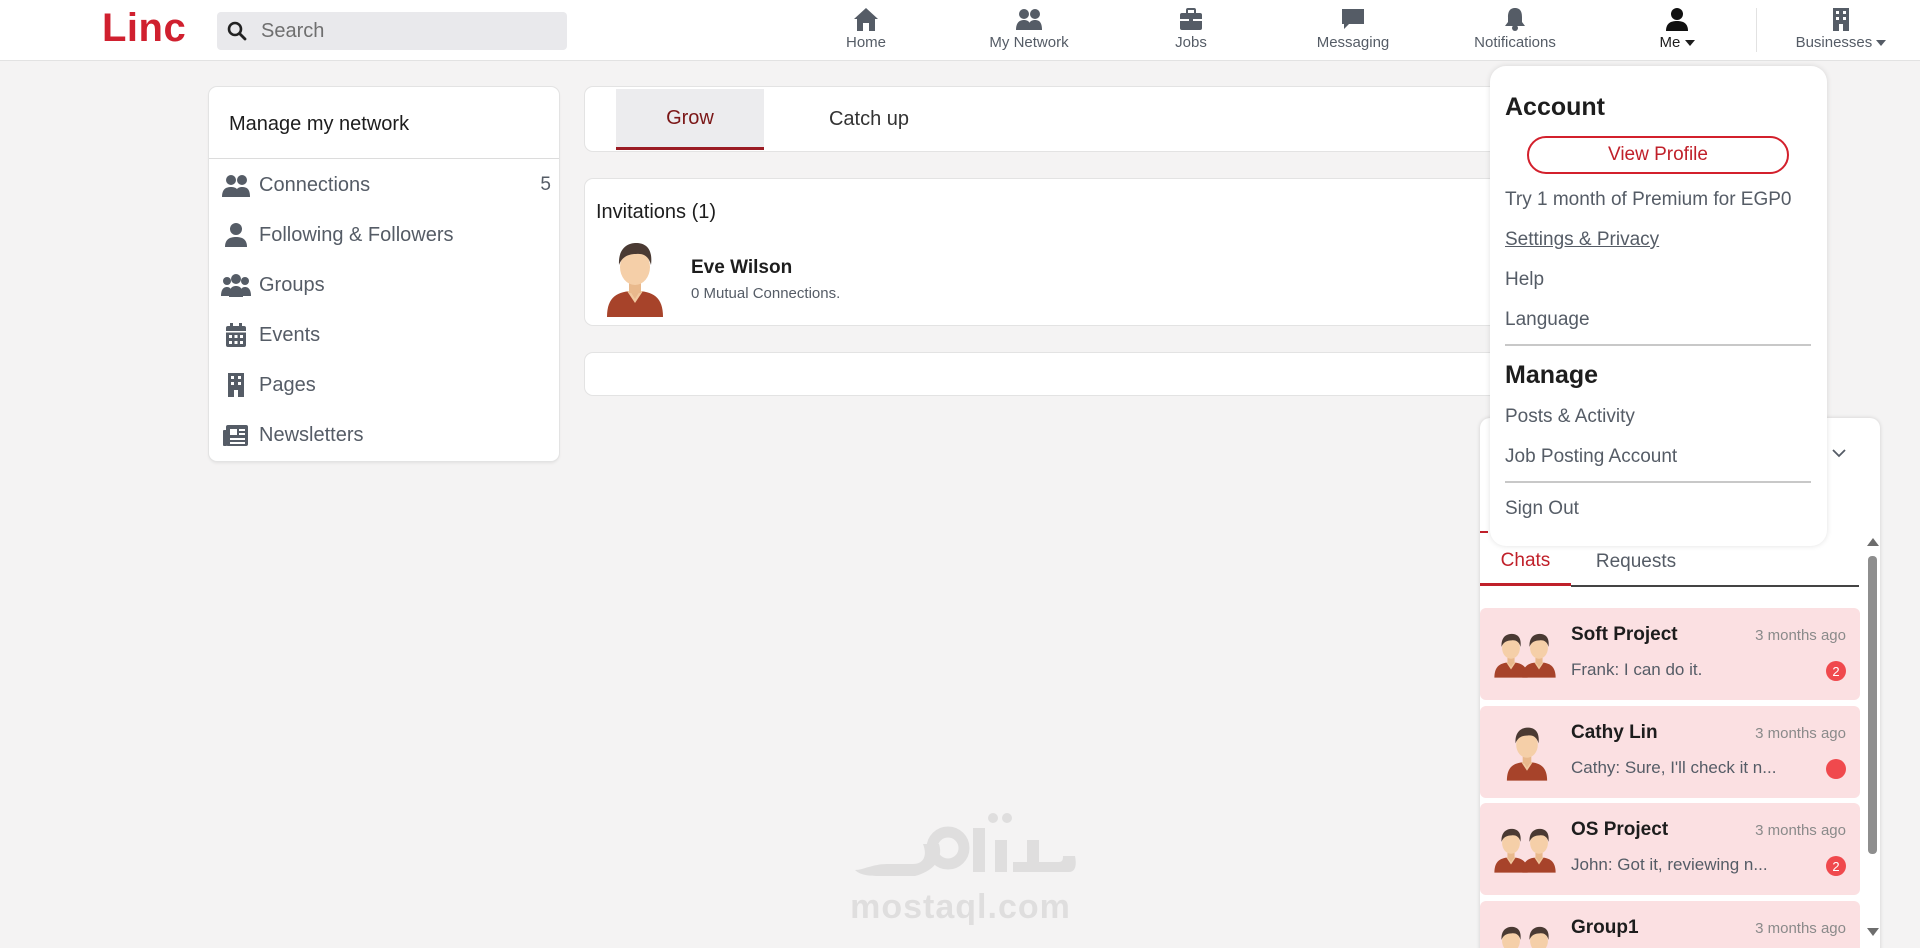  Describe the element at coordinates (1524, 280) in the screenshot. I see `help-link: Help` at that location.